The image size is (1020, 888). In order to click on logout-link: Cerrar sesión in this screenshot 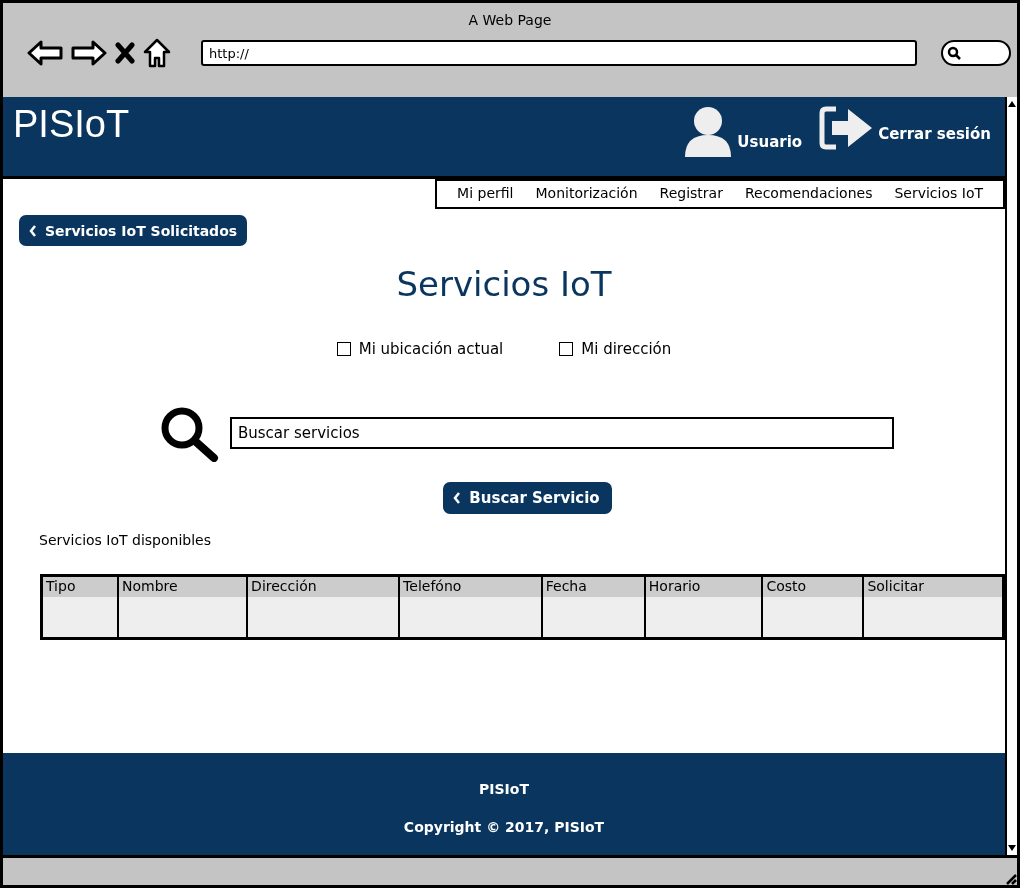, I will do `click(904, 128)`.